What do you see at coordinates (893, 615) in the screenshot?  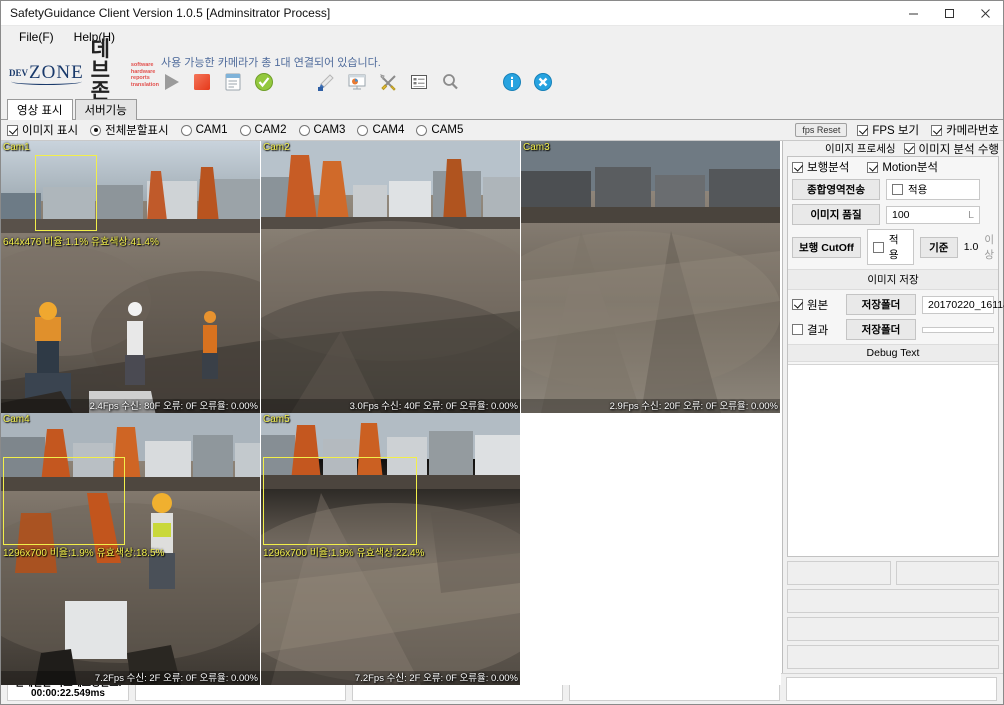 I see `panel-bottom-controls` at bounding box center [893, 615].